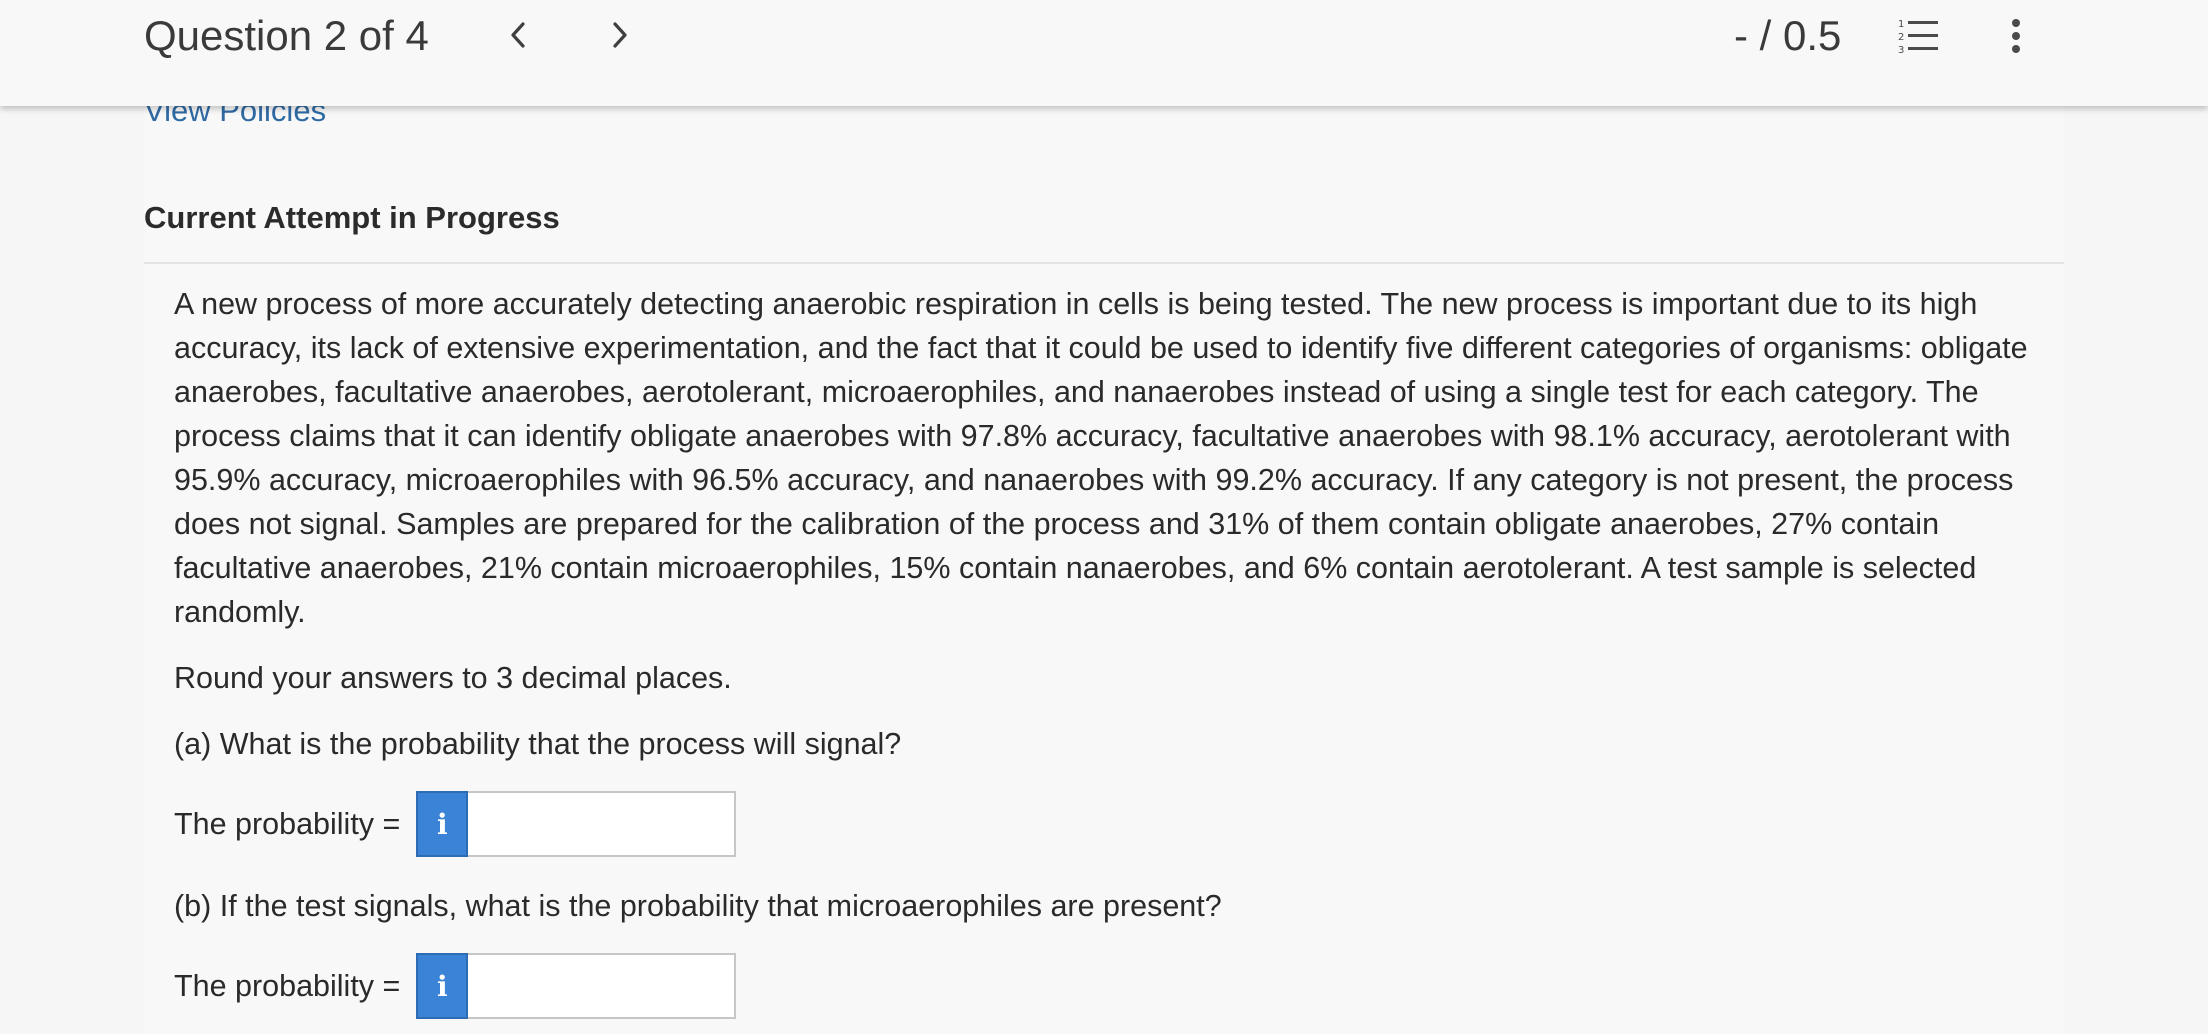  What do you see at coordinates (1104, 263) in the screenshot?
I see `section-divider` at bounding box center [1104, 263].